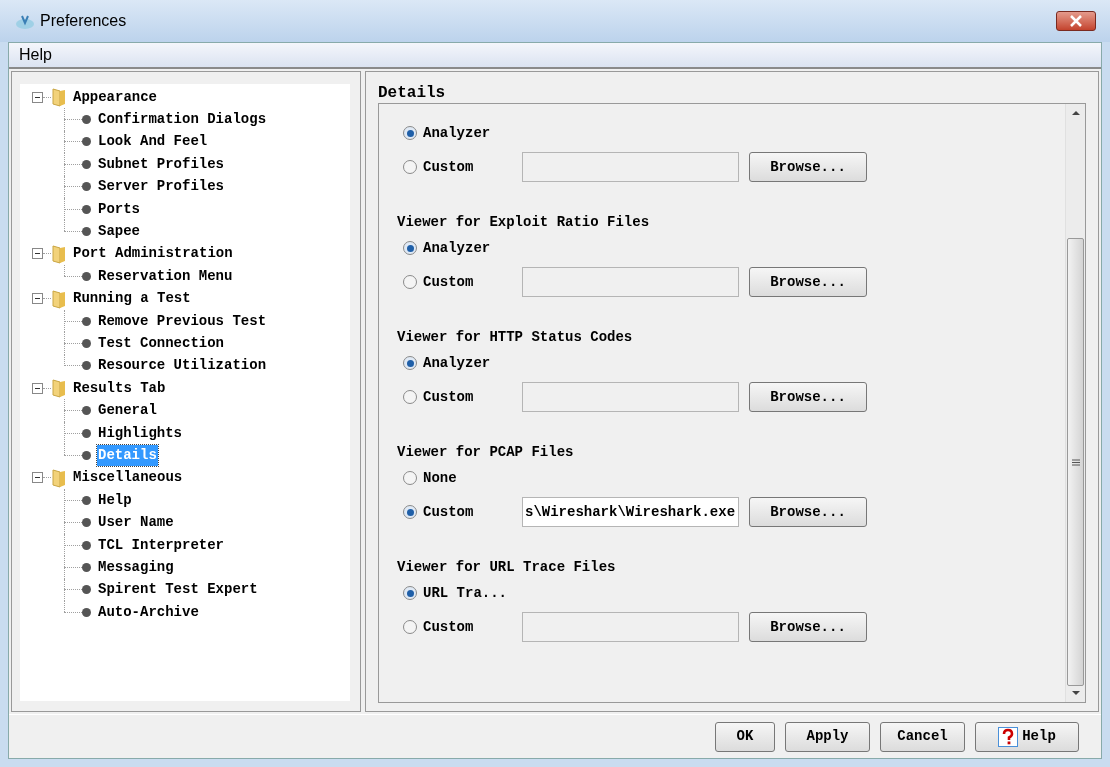  What do you see at coordinates (440, 478) in the screenshot?
I see `radio-label: None` at bounding box center [440, 478].